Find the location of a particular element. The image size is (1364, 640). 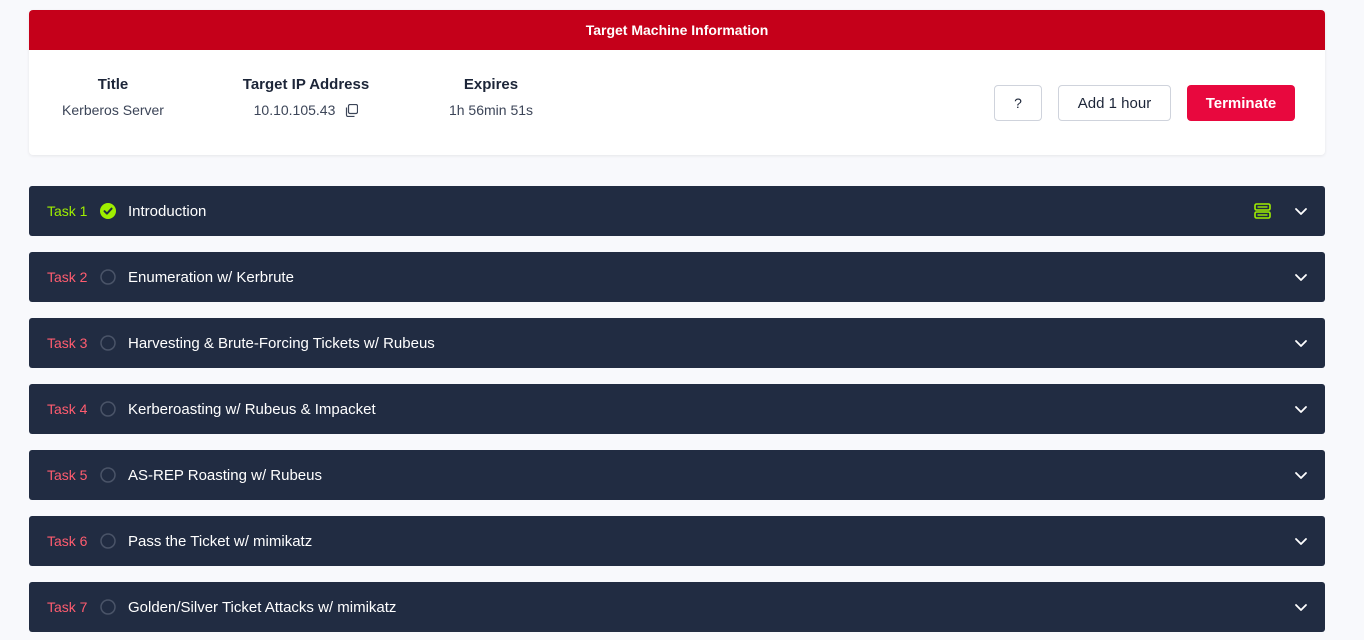

ip-label: Target IP Address is located at coordinates (306, 84).